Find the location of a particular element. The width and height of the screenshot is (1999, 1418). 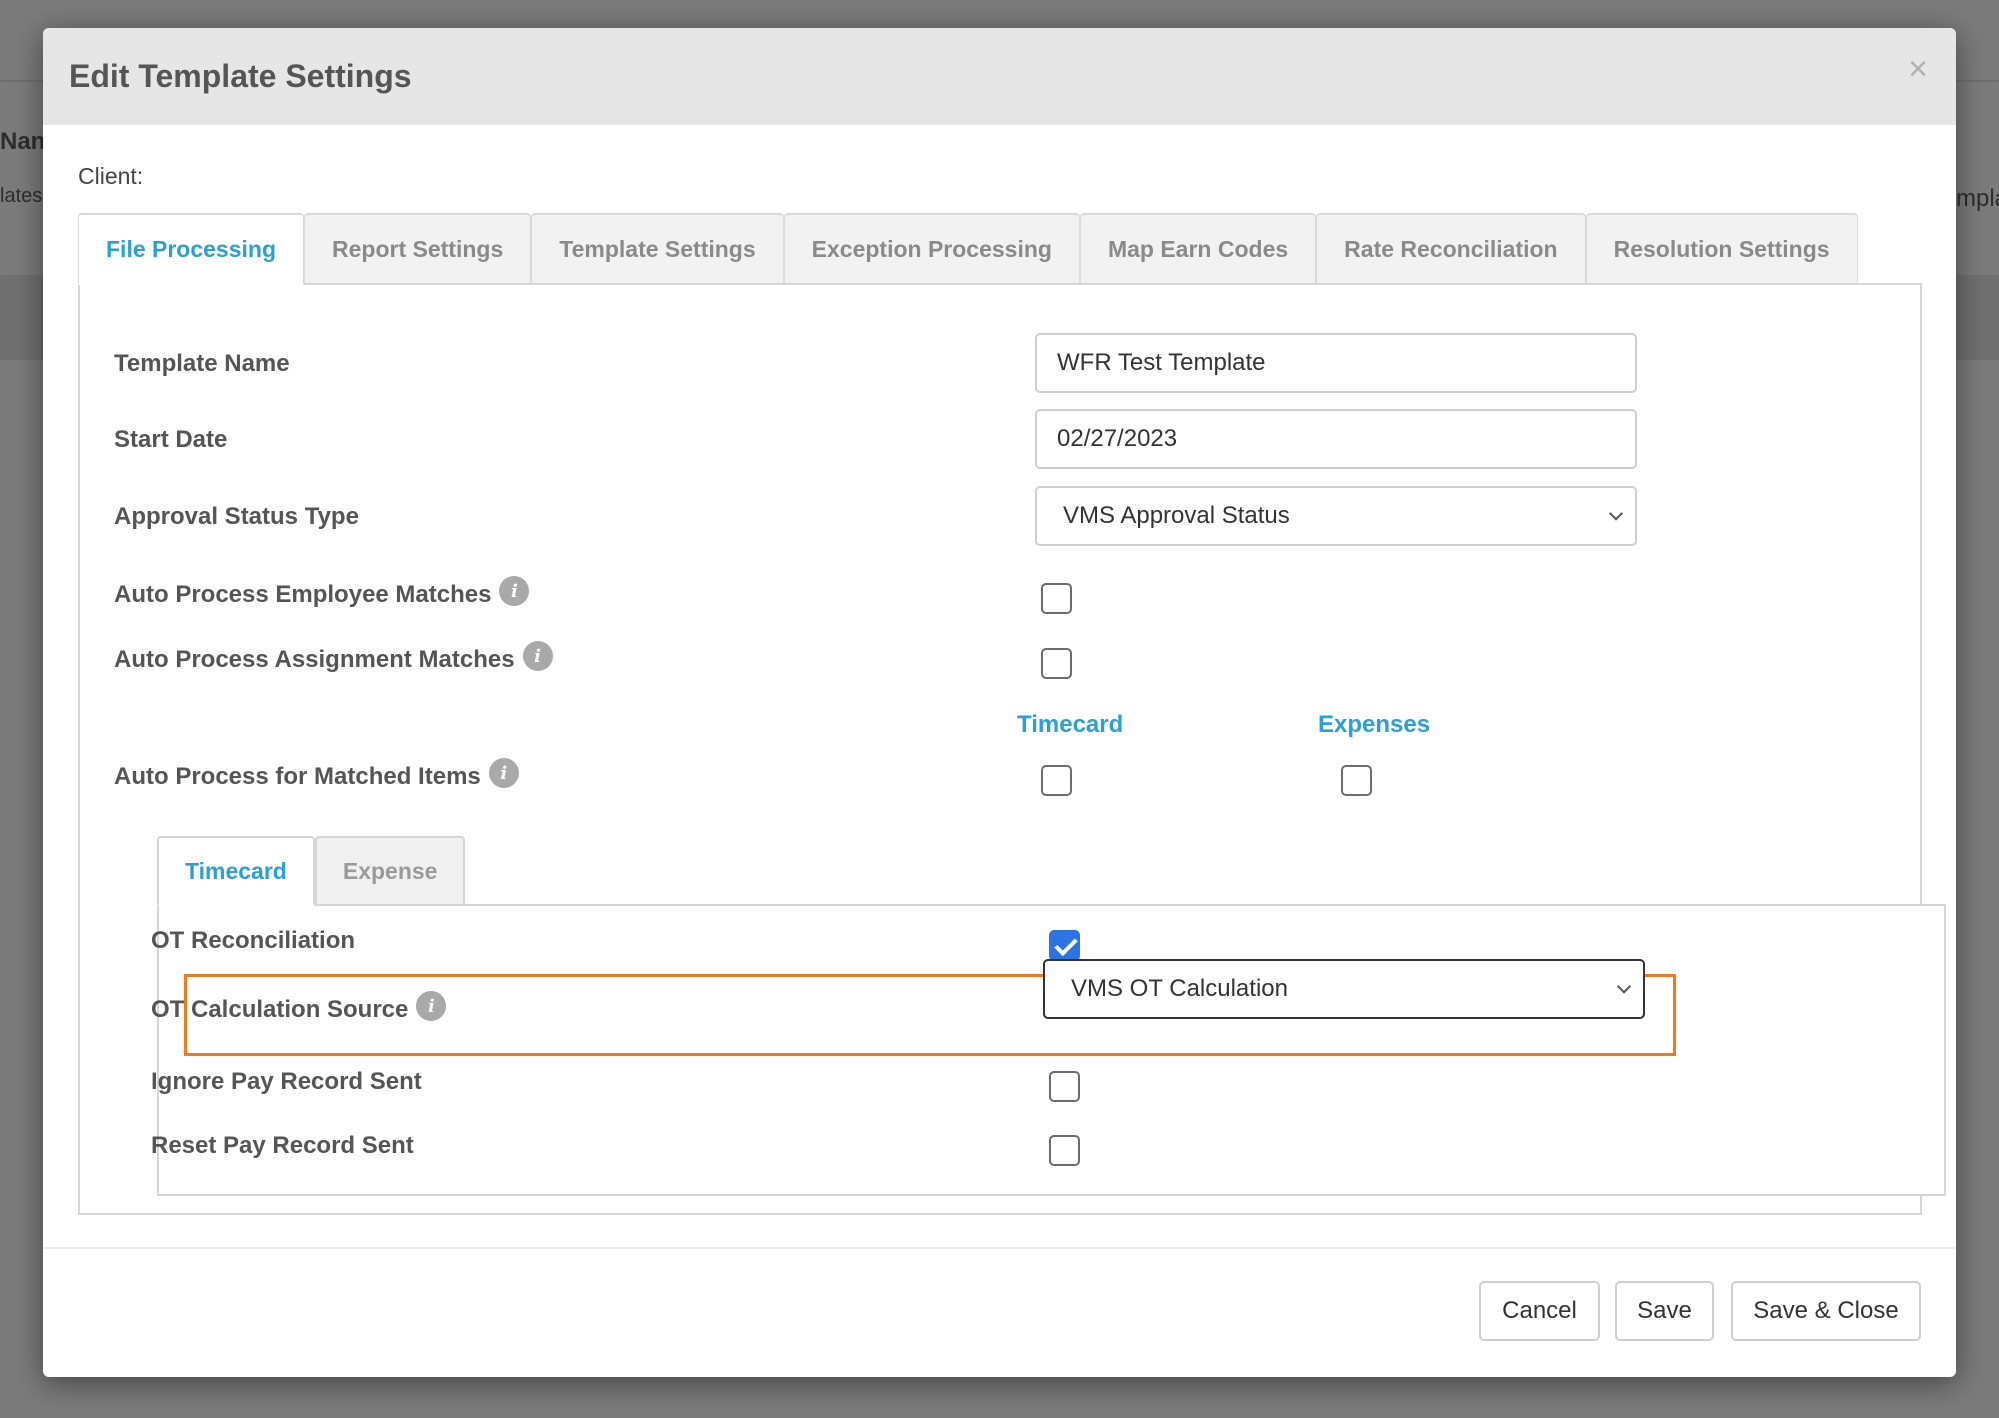

footer-divider is located at coordinates (999, 1248).